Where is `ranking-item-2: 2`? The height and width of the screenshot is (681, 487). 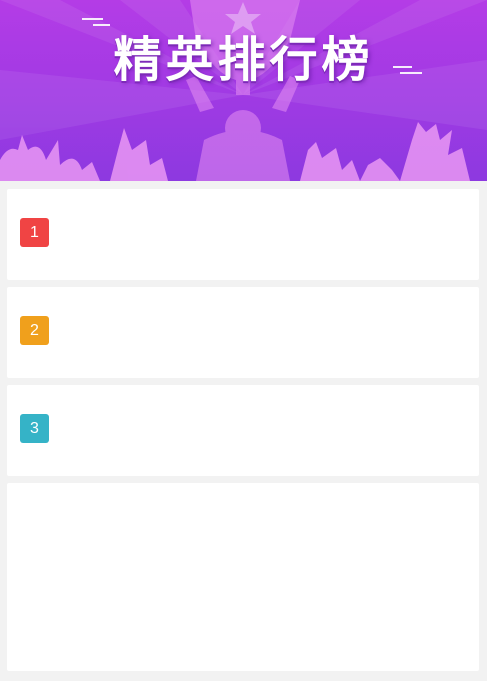
ranking-item-2: 2 is located at coordinates (243, 332).